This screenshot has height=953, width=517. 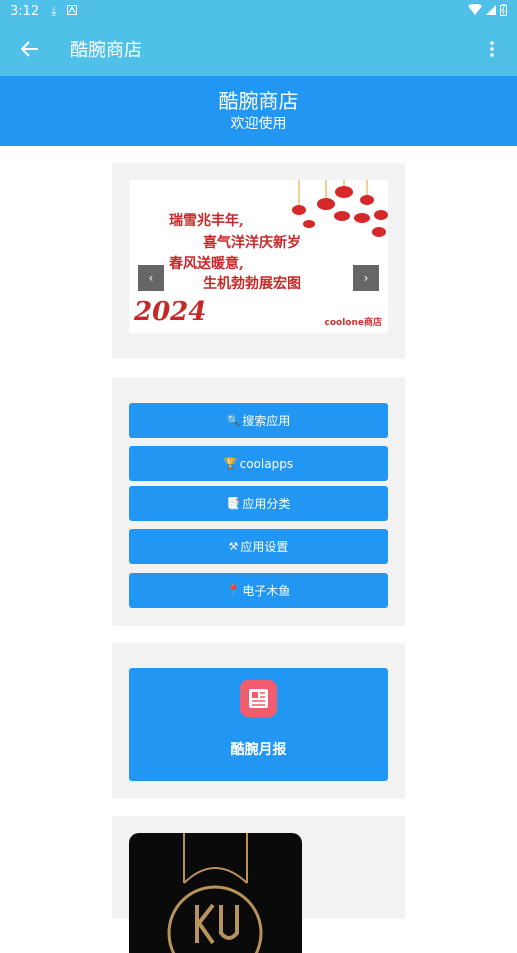 I want to click on app-tile-image, so click(x=215, y=893).